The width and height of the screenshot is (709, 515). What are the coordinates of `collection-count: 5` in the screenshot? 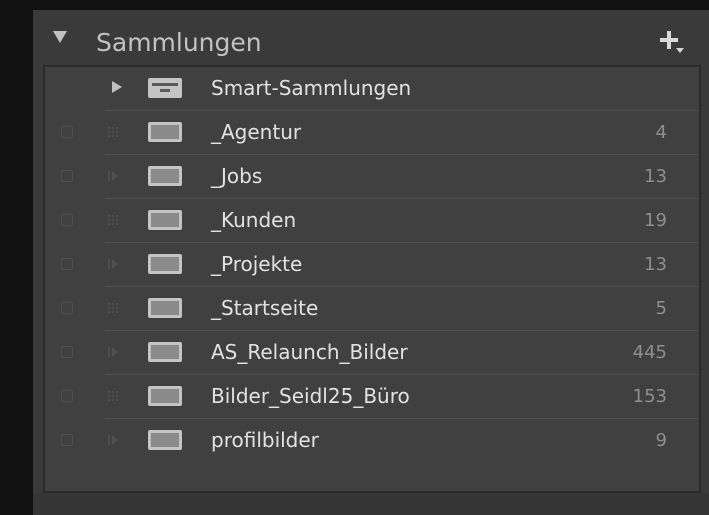 It's located at (661, 308).